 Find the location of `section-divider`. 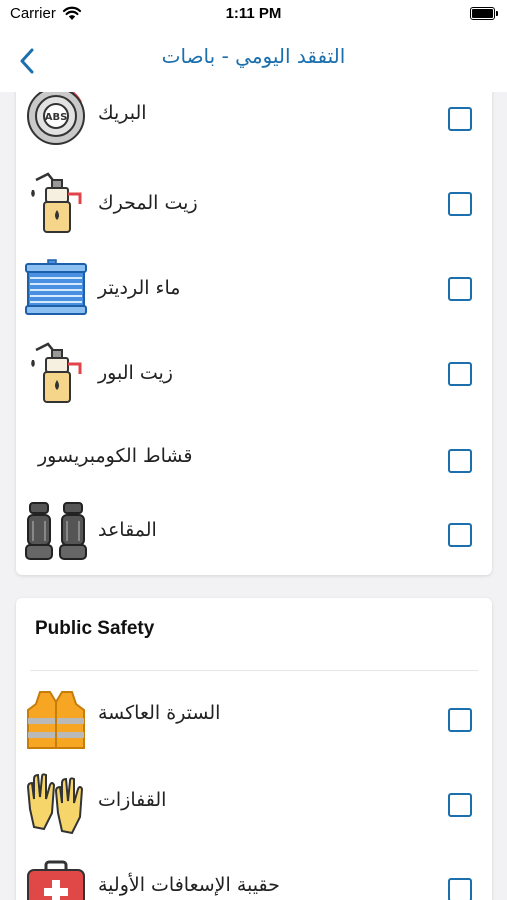

section-divider is located at coordinates (254, 670).